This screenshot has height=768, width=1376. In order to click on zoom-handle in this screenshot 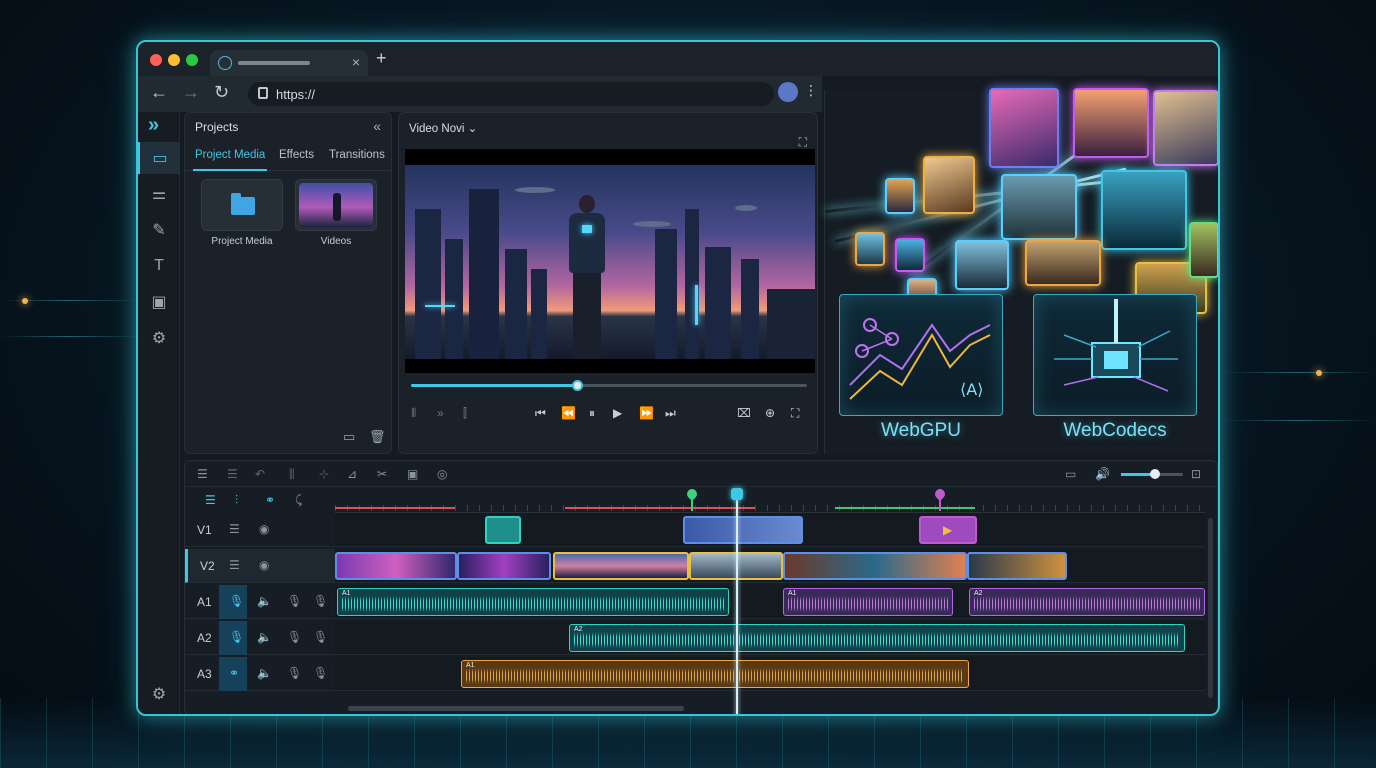, I will do `click(1155, 474)`.